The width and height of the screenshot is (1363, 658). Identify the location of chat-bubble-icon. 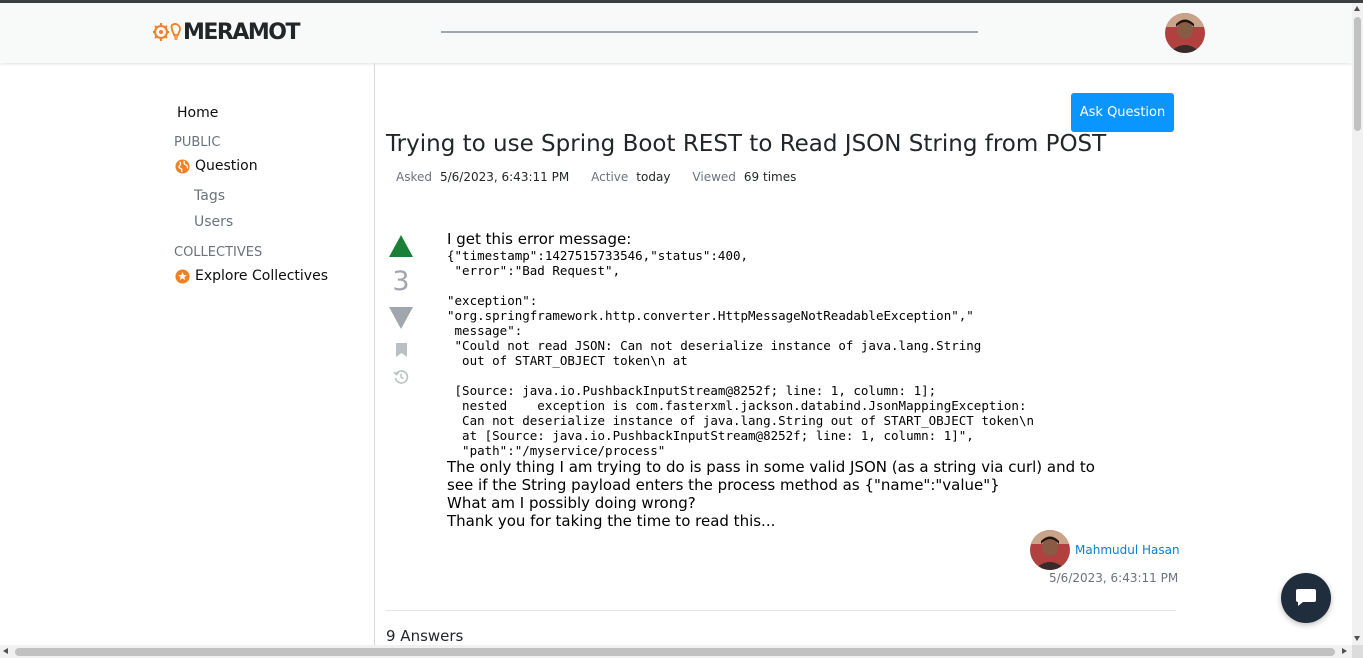
(1306, 597).